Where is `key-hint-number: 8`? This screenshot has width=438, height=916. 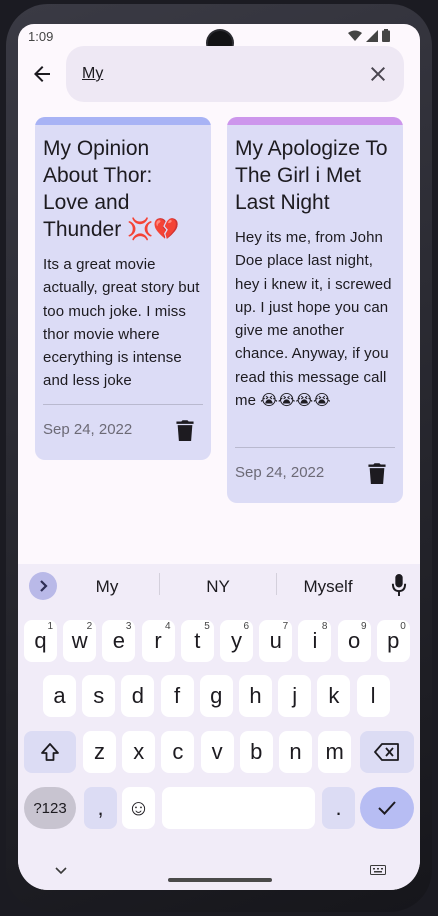
key-hint-number: 8 is located at coordinates (324, 626).